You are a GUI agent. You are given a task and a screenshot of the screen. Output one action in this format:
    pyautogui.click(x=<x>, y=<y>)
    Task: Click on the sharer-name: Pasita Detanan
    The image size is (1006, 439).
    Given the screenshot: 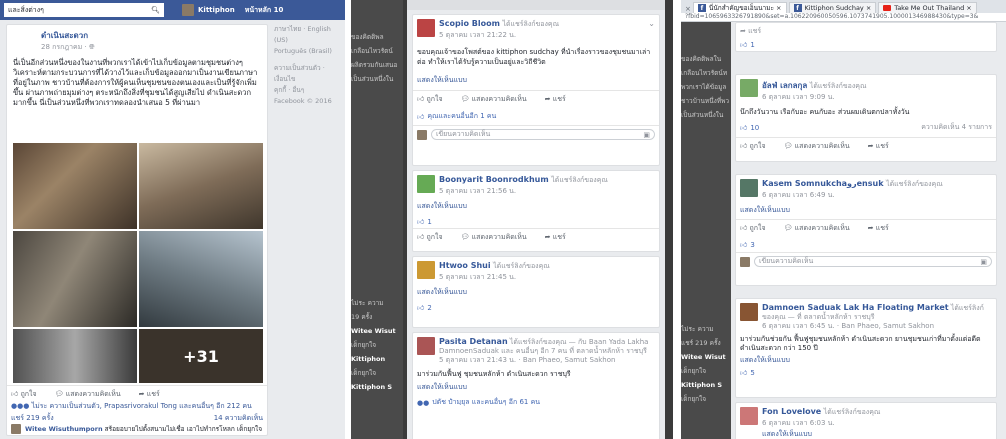 What is the action you would take?
    pyautogui.click(x=473, y=341)
    